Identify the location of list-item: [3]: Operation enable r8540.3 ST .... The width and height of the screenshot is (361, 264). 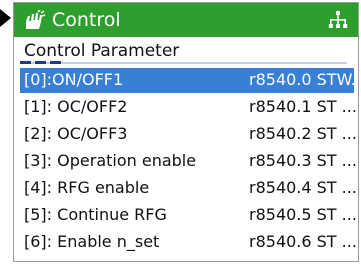
(188, 161).